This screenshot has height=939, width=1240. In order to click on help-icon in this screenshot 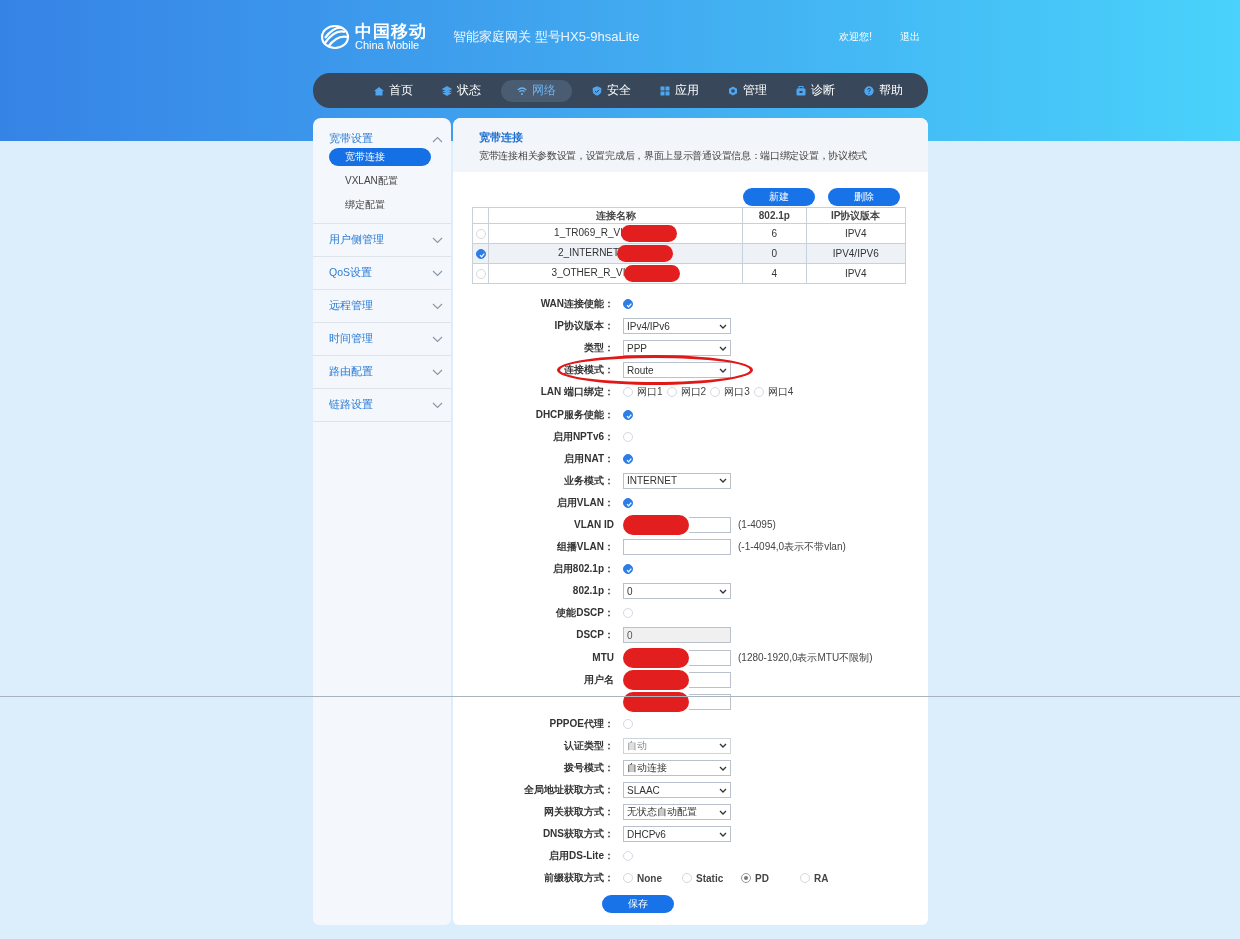, I will do `click(869, 90)`.